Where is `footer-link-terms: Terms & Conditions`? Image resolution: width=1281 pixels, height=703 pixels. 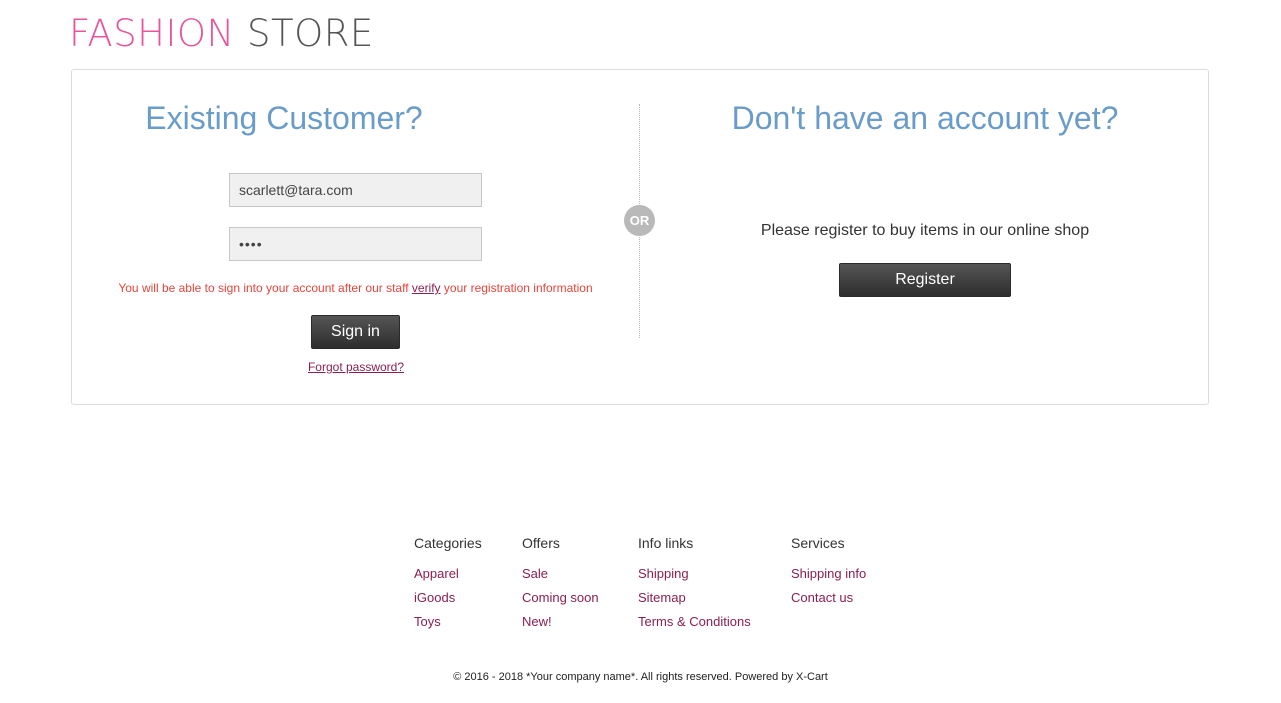 footer-link-terms: Terms & Conditions is located at coordinates (694, 625).